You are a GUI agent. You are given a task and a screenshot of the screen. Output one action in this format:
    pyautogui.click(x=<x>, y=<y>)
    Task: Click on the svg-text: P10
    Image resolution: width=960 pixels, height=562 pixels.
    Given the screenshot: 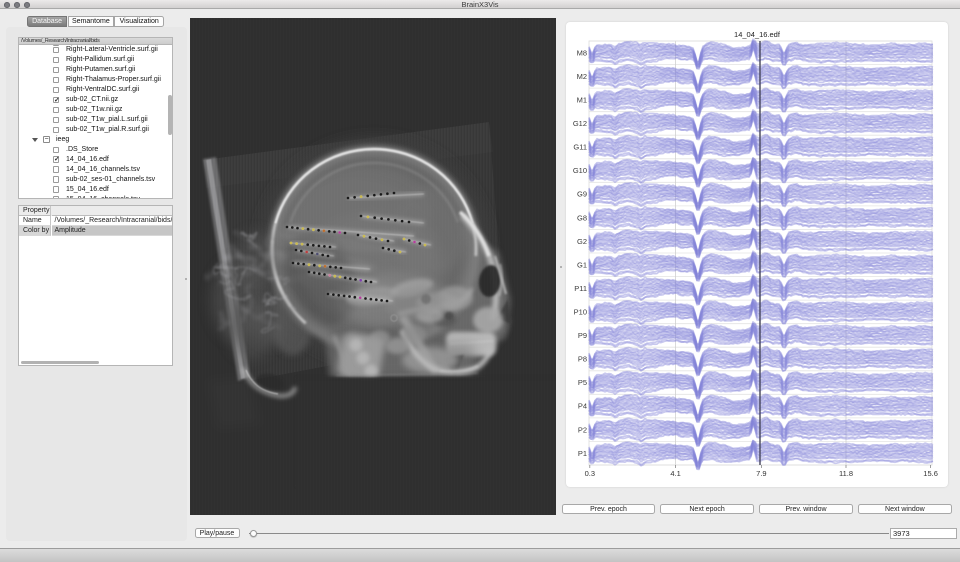 What is the action you would take?
    pyautogui.click(x=580, y=312)
    